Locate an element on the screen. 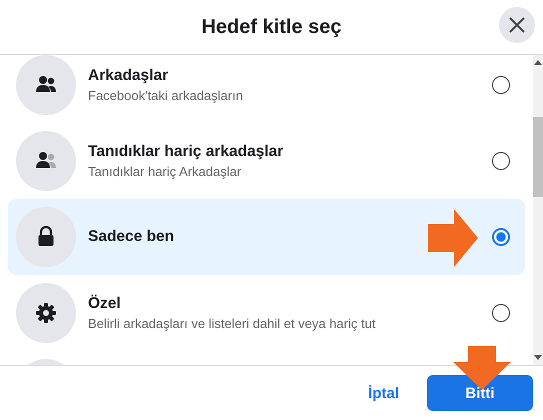 Image resolution: width=543 pixels, height=420 pixels. close-icon is located at coordinates (517, 25).